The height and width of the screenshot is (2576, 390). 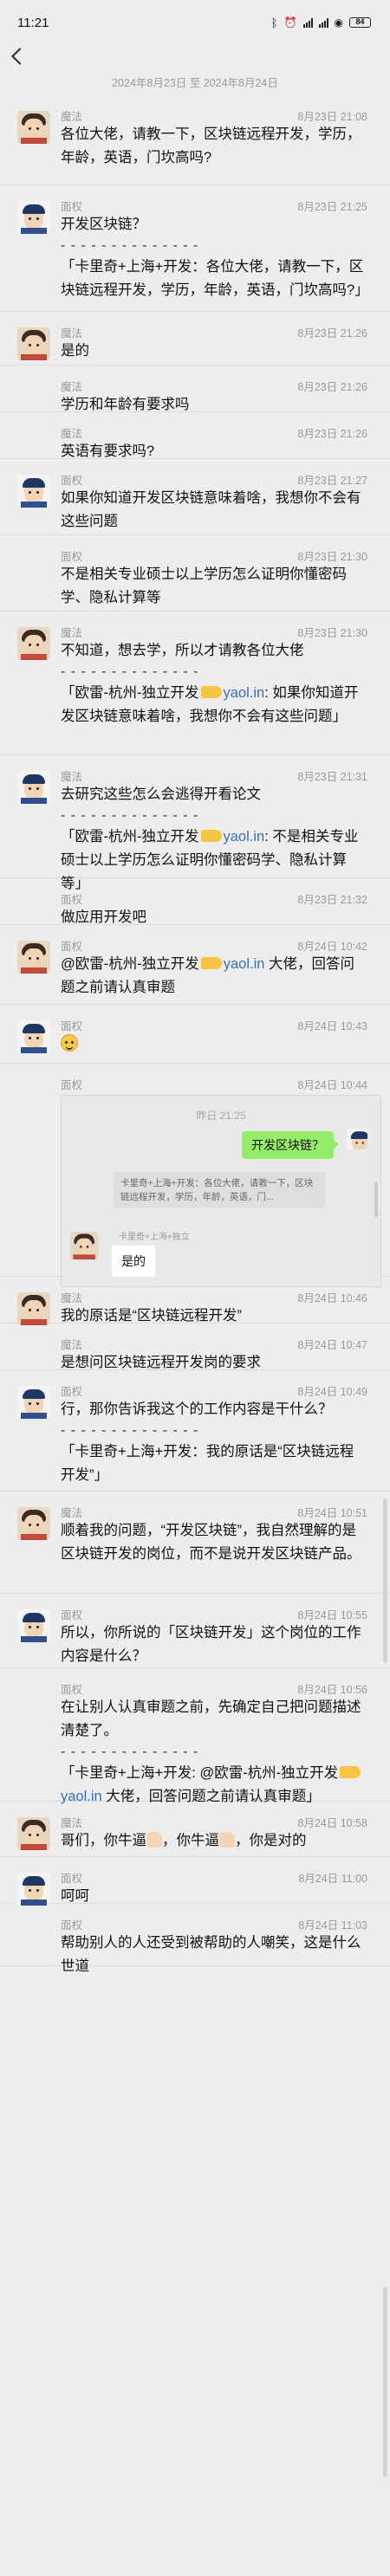 I want to click on message-meta: 面权 8月24日 10:55, so click(x=214, y=1613).